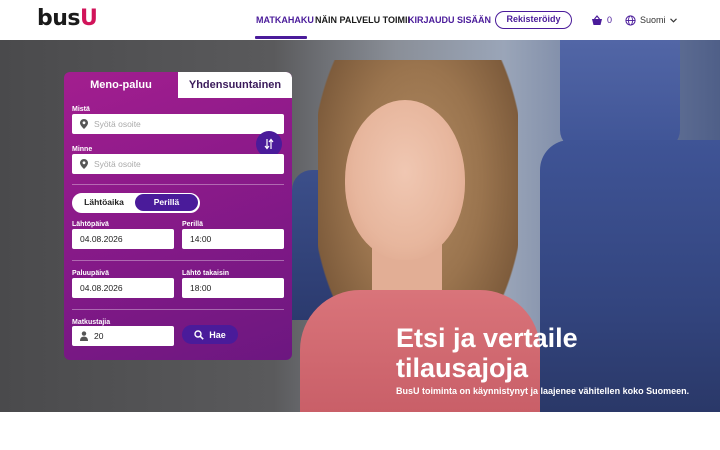 Image resolution: width=720 pixels, height=450 pixels. Describe the element at coordinates (90, 224) in the screenshot. I see `departure-date-label: Lähtöpäivä` at that location.